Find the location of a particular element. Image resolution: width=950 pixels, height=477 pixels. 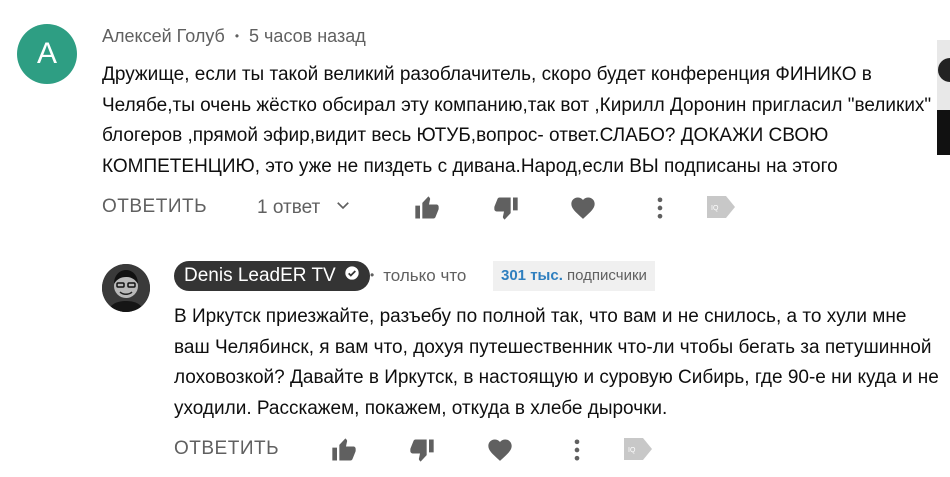

reply-time: только что is located at coordinates (424, 275).